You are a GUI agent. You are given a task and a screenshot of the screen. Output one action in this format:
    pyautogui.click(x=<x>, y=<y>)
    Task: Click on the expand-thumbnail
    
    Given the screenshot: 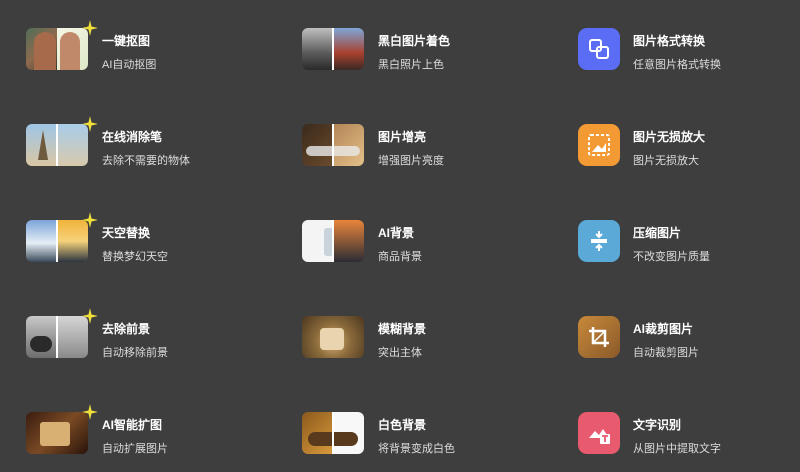 What is the action you would take?
    pyautogui.click(x=57, y=433)
    